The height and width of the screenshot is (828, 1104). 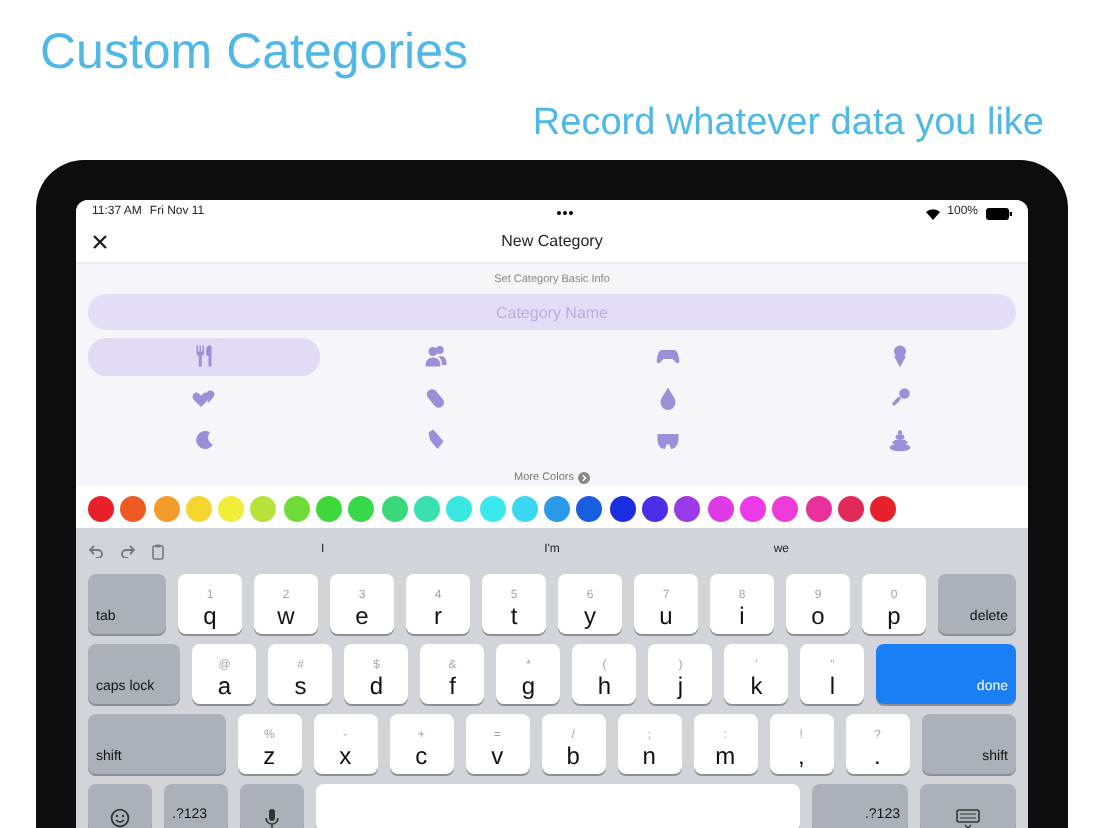 What do you see at coordinates (436, 356) in the screenshot?
I see `people-icon` at bounding box center [436, 356].